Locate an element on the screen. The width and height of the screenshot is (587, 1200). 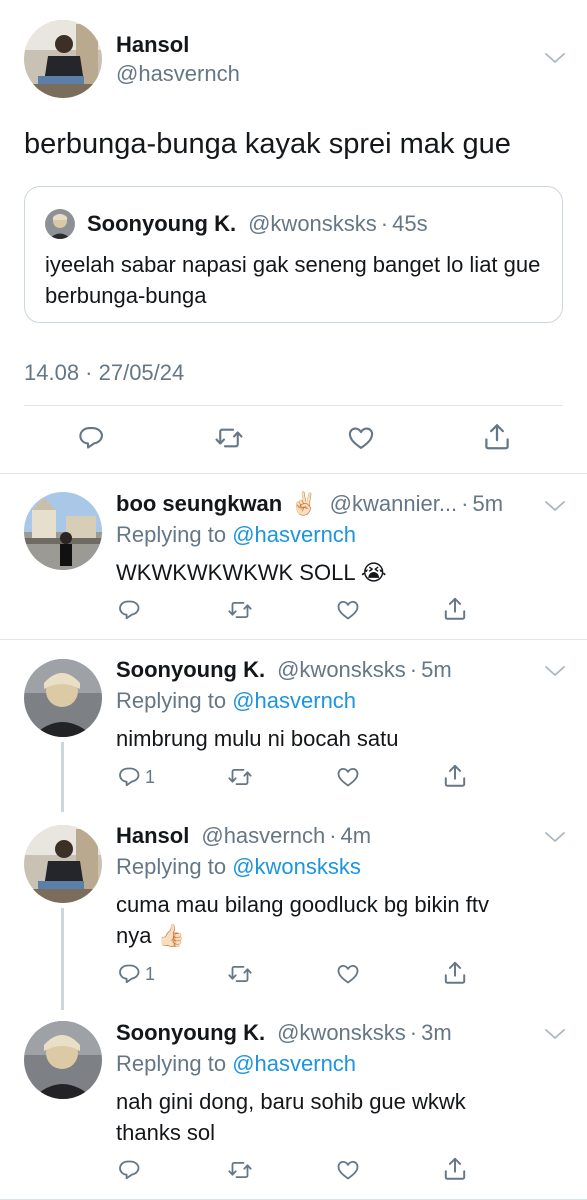
reply-time: 3m is located at coordinates (436, 1033).